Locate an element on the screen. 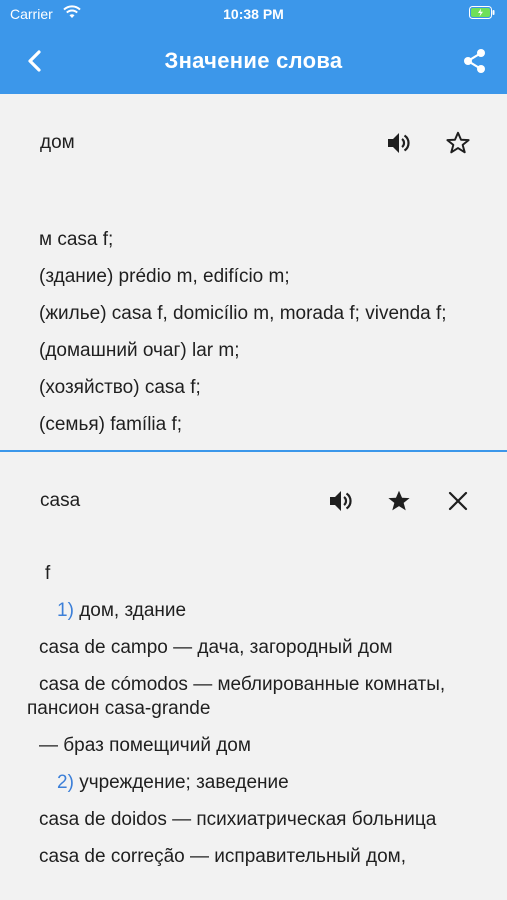 The width and height of the screenshot is (507, 900). bottom-word: casa is located at coordinates (60, 500).